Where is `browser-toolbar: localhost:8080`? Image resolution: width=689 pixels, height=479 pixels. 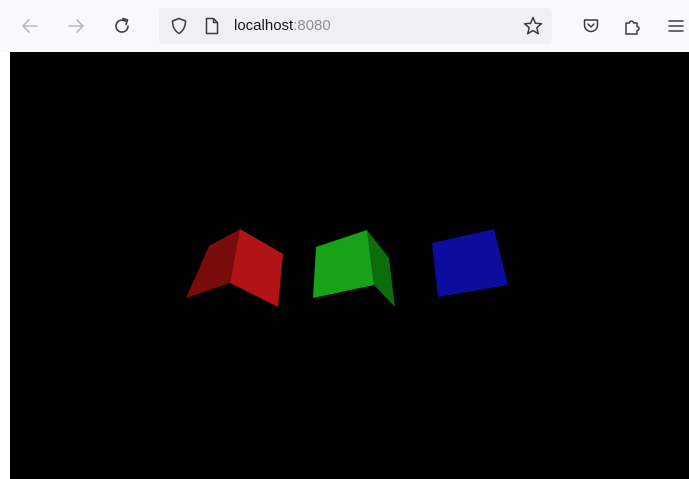
browser-toolbar: localhost:8080 is located at coordinates (344, 26).